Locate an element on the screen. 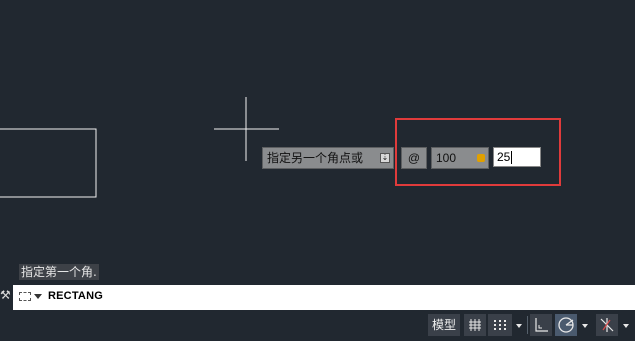 The width and height of the screenshot is (635, 341). snap-button is located at coordinates (500, 325).